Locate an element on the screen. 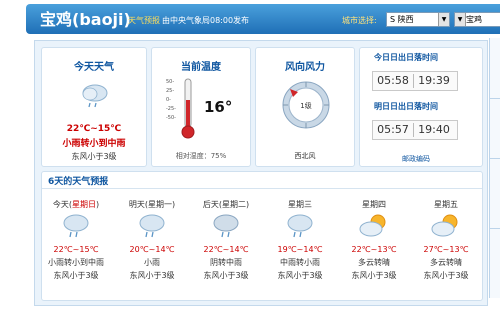  forecast-day-2: 后天(星期二) 22℃~14℃ 阴转中雨 东风小于3级 is located at coordinates (226, 240).